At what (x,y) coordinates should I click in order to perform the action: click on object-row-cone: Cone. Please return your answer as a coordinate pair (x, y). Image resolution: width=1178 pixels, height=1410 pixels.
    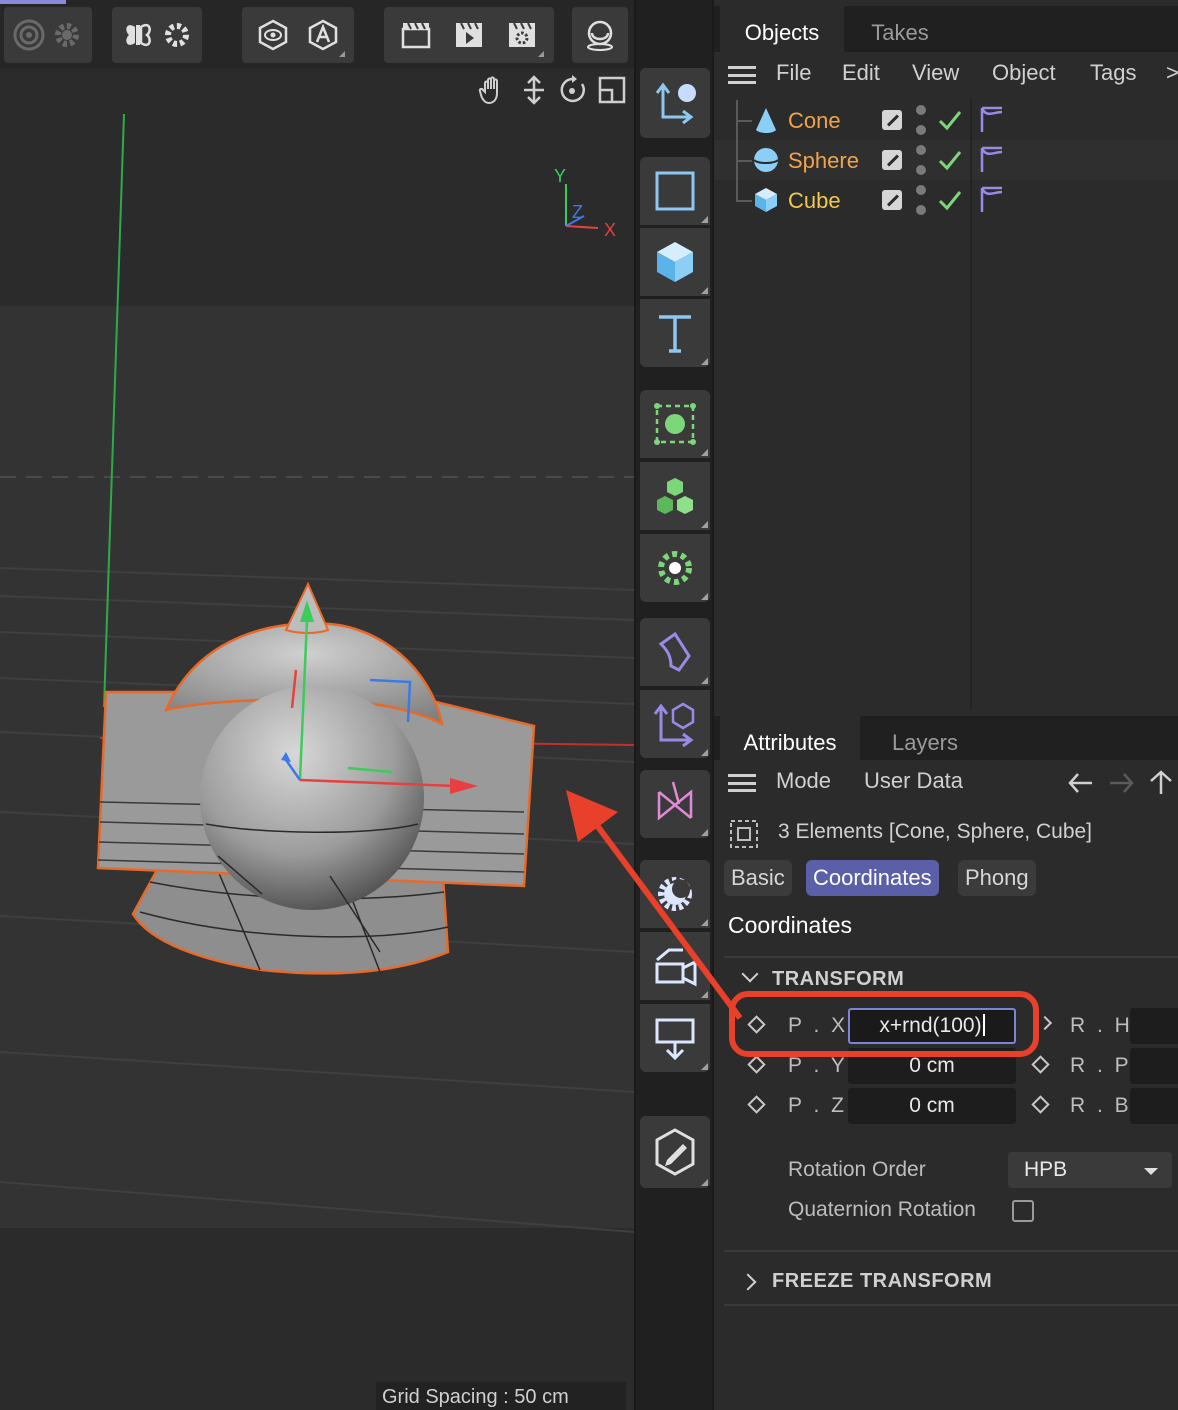
    Looking at the image, I should click on (946, 120).